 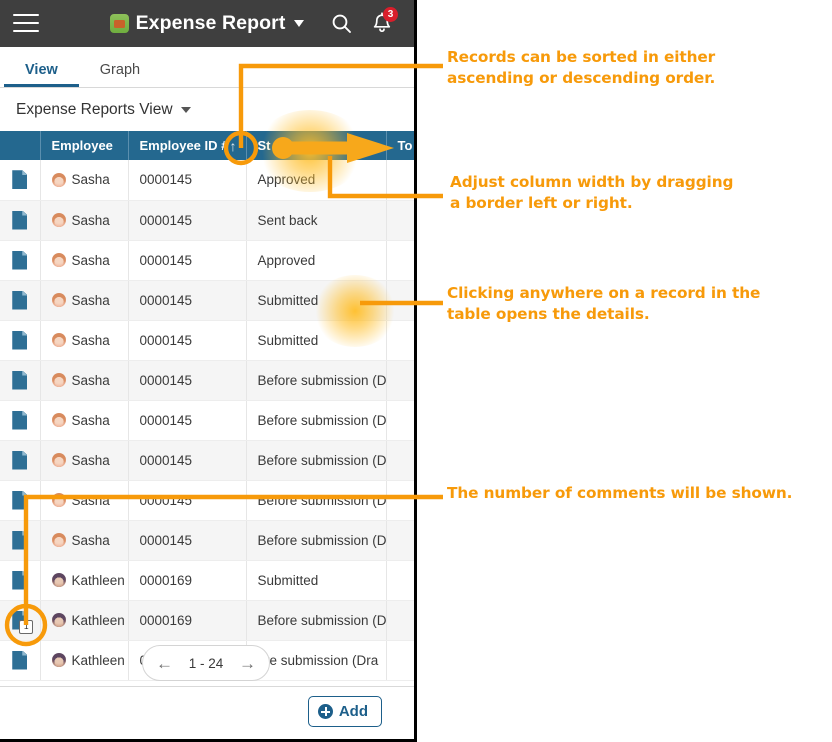 I want to click on tab-graph: Graph, so click(x=120, y=74).